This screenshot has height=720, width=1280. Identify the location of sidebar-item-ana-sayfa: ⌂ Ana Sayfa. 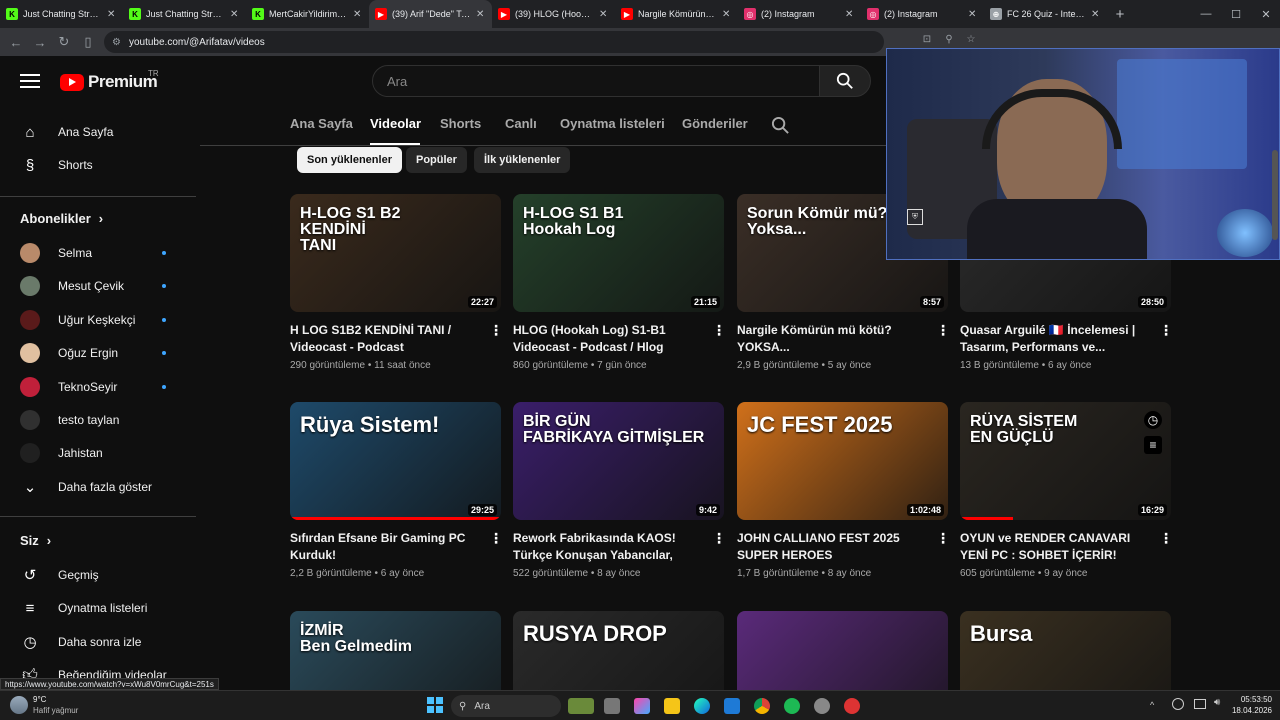
(66, 132).